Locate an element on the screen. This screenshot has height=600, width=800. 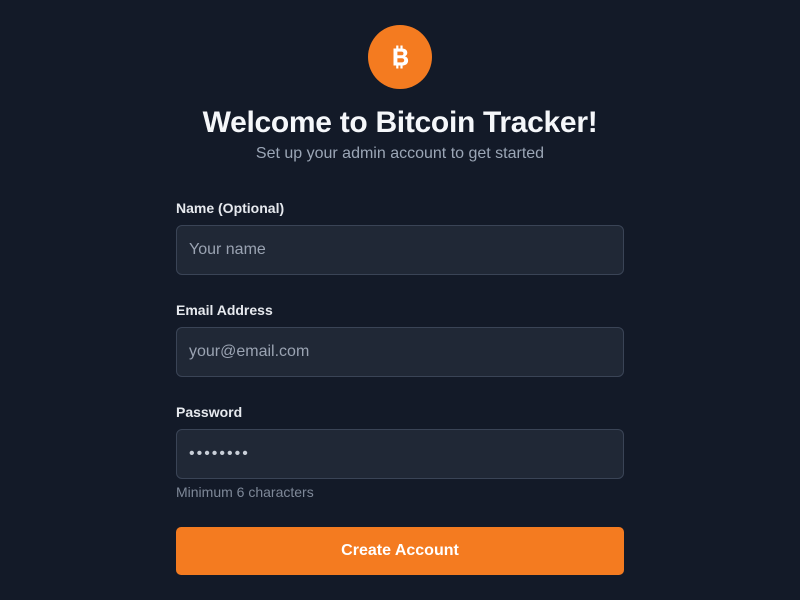
page-title: Welcome to Bitcoin Tracker! is located at coordinates (400, 122).